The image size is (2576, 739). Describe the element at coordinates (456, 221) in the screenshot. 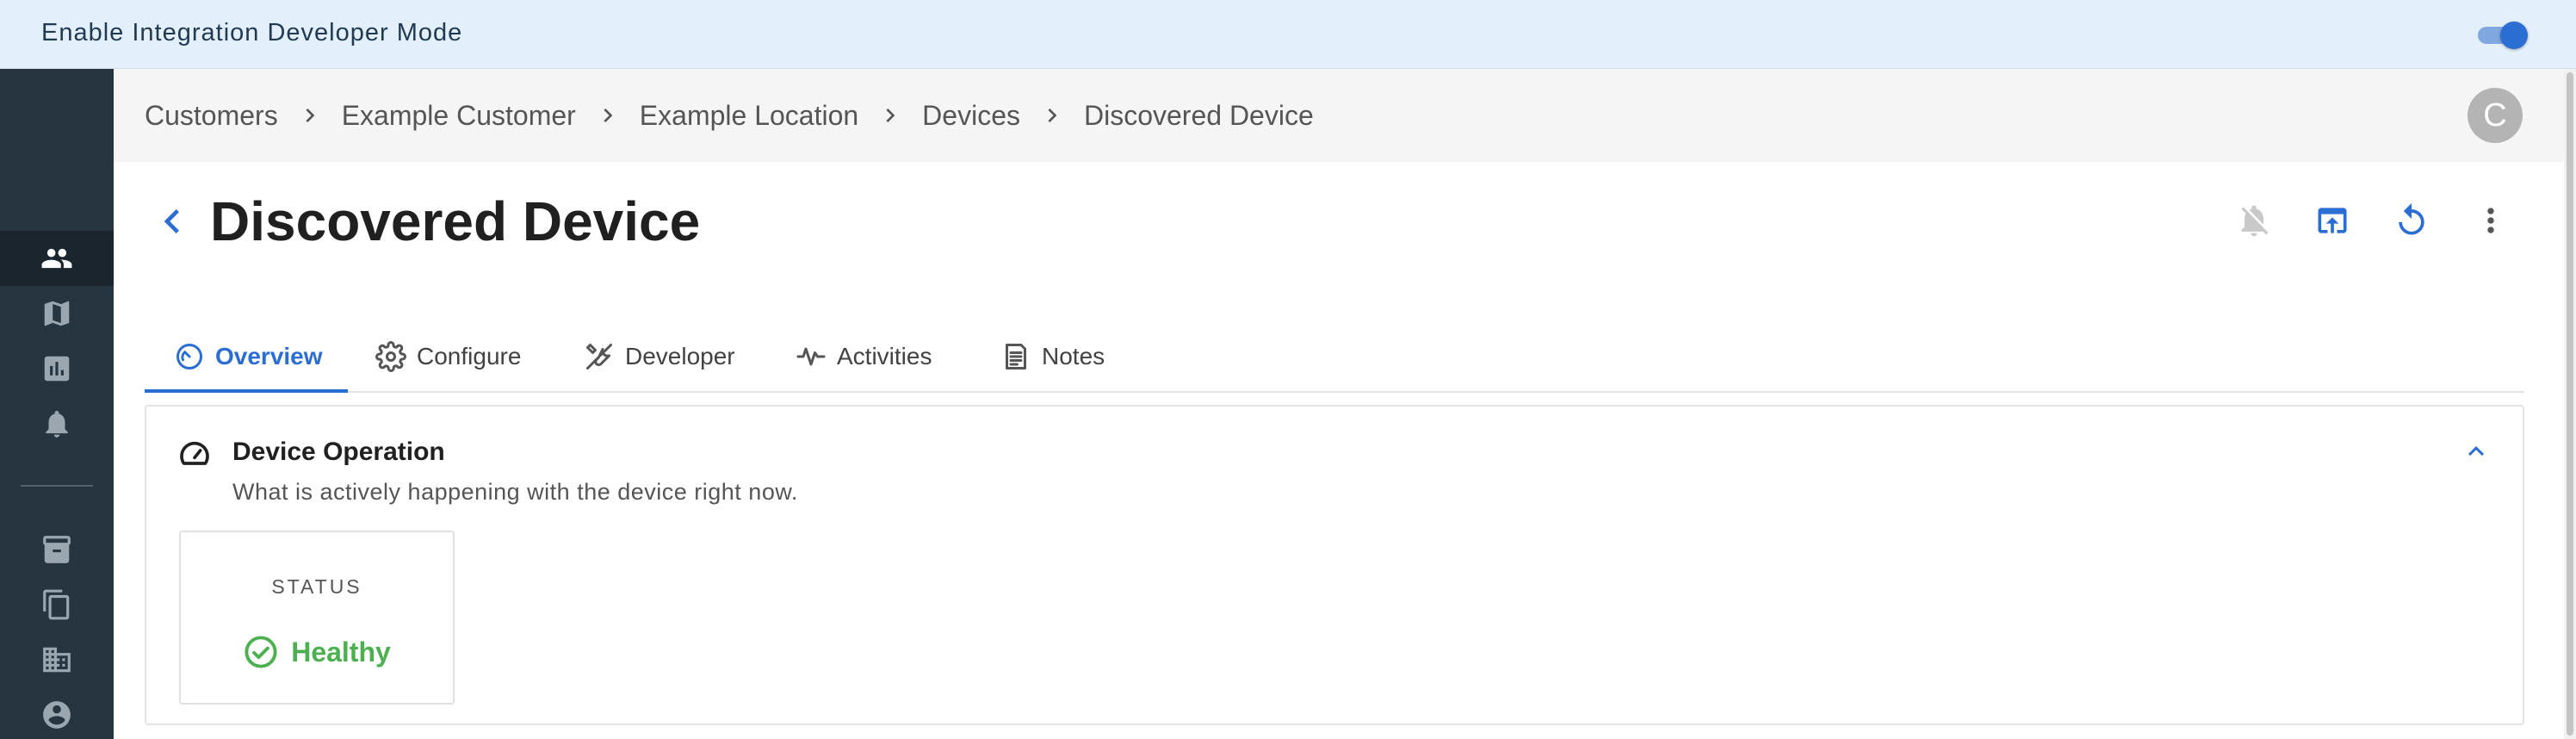

I see `page-title: Discovered Device` at that location.